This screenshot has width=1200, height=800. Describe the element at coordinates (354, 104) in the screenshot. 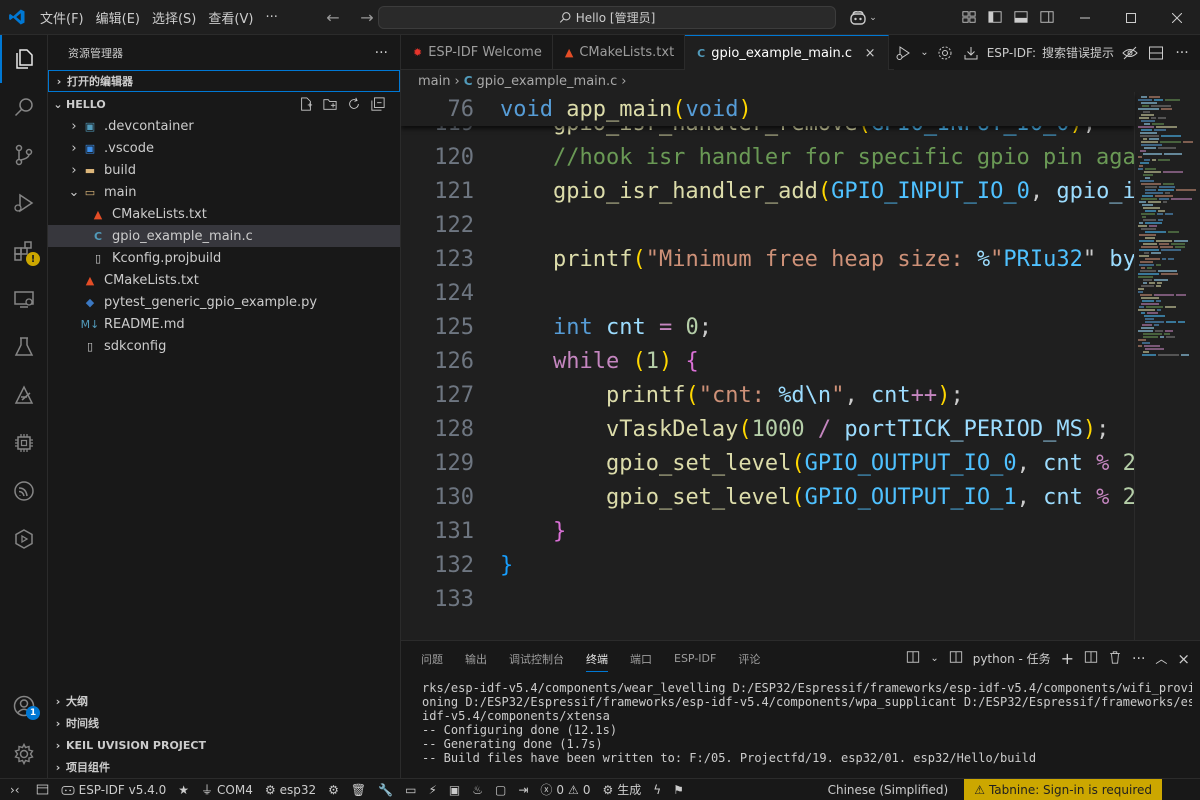

I see `refresh-icon` at that location.